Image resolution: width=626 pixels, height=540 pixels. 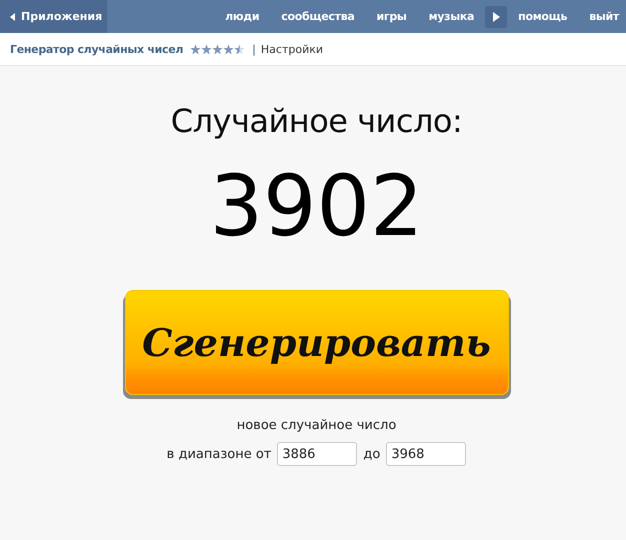 What do you see at coordinates (317, 206) in the screenshot?
I see `random-number: 3902` at bounding box center [317, 206].